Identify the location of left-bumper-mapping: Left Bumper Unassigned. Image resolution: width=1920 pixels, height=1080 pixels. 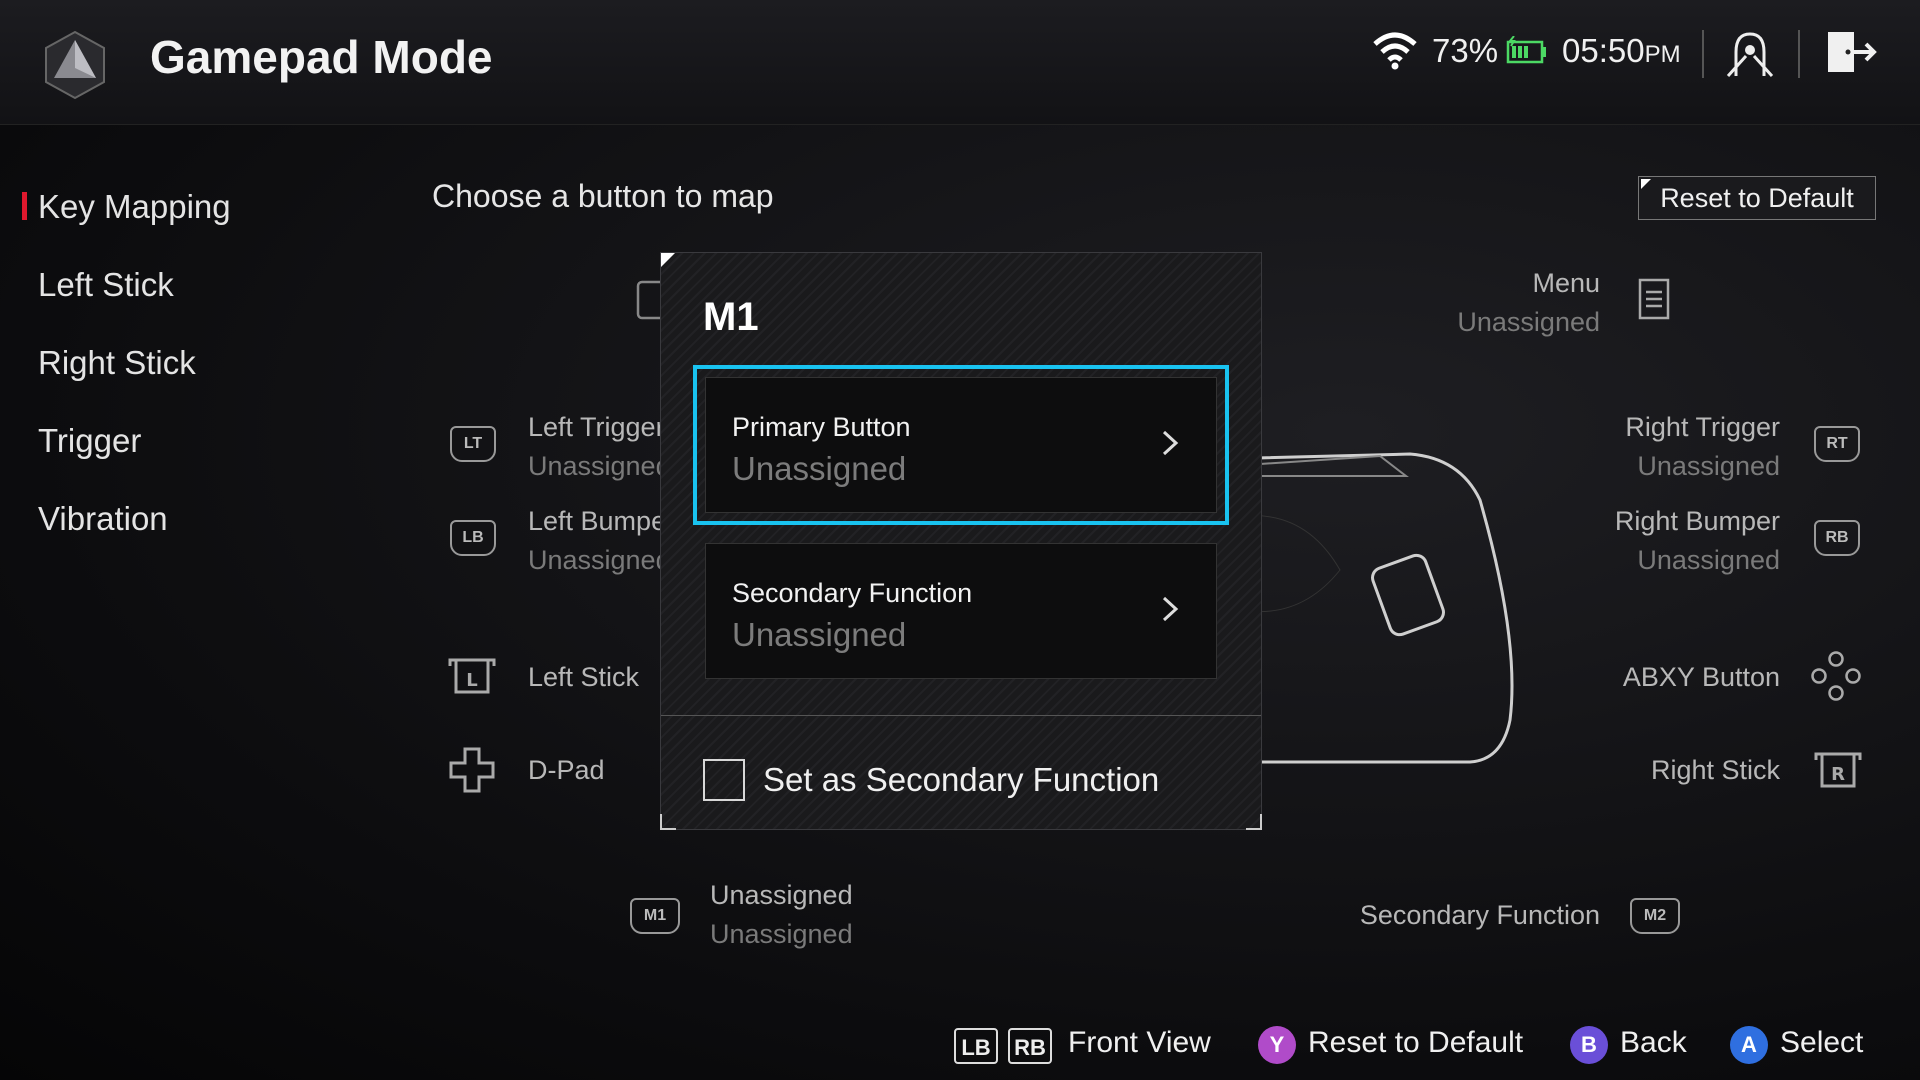
(601, 541).